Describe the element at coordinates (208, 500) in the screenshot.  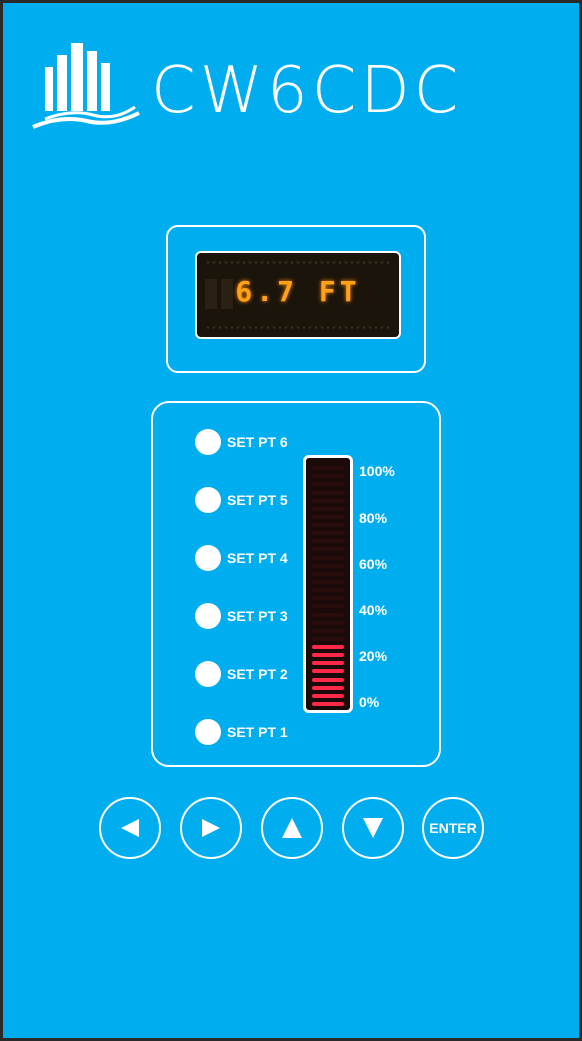
I see `setpoint-5-led` at that location.